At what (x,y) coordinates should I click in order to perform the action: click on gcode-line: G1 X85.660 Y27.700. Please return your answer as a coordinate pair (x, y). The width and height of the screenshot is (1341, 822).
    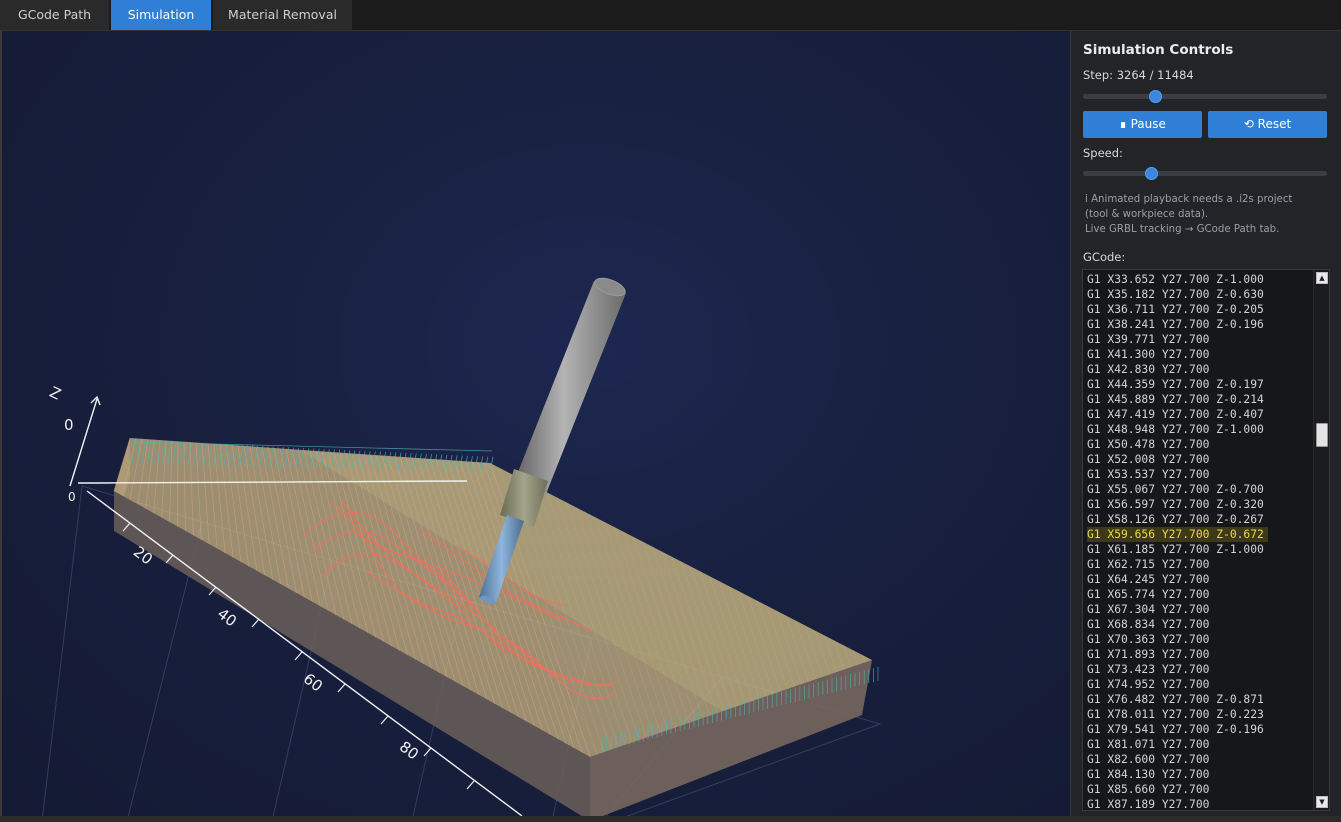
    Looking at the image, I should click on (1177, 789).